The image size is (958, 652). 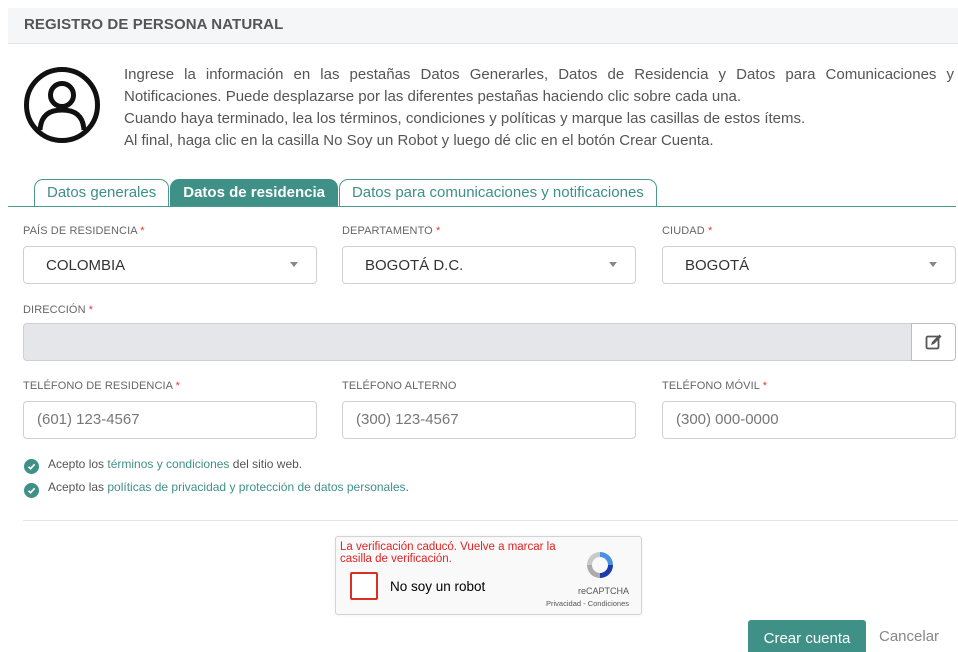 What do you see at coordinates (266, 464) in the screenshot?
I see `terms-suffix: del sitio web.` at bounding box center [266, 464].